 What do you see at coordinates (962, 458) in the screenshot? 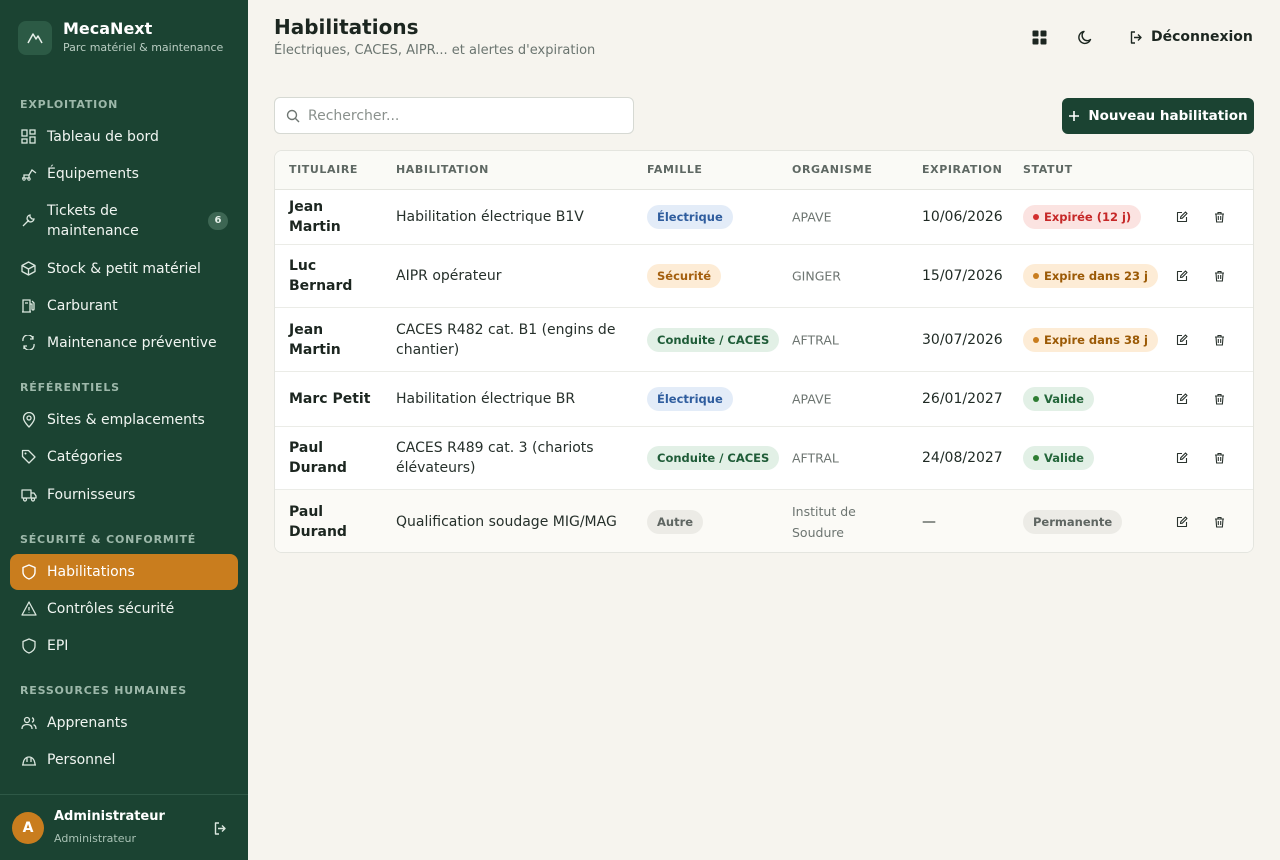
I see `expiration-date: 24/08/2027` at bounding box center [962, 458].